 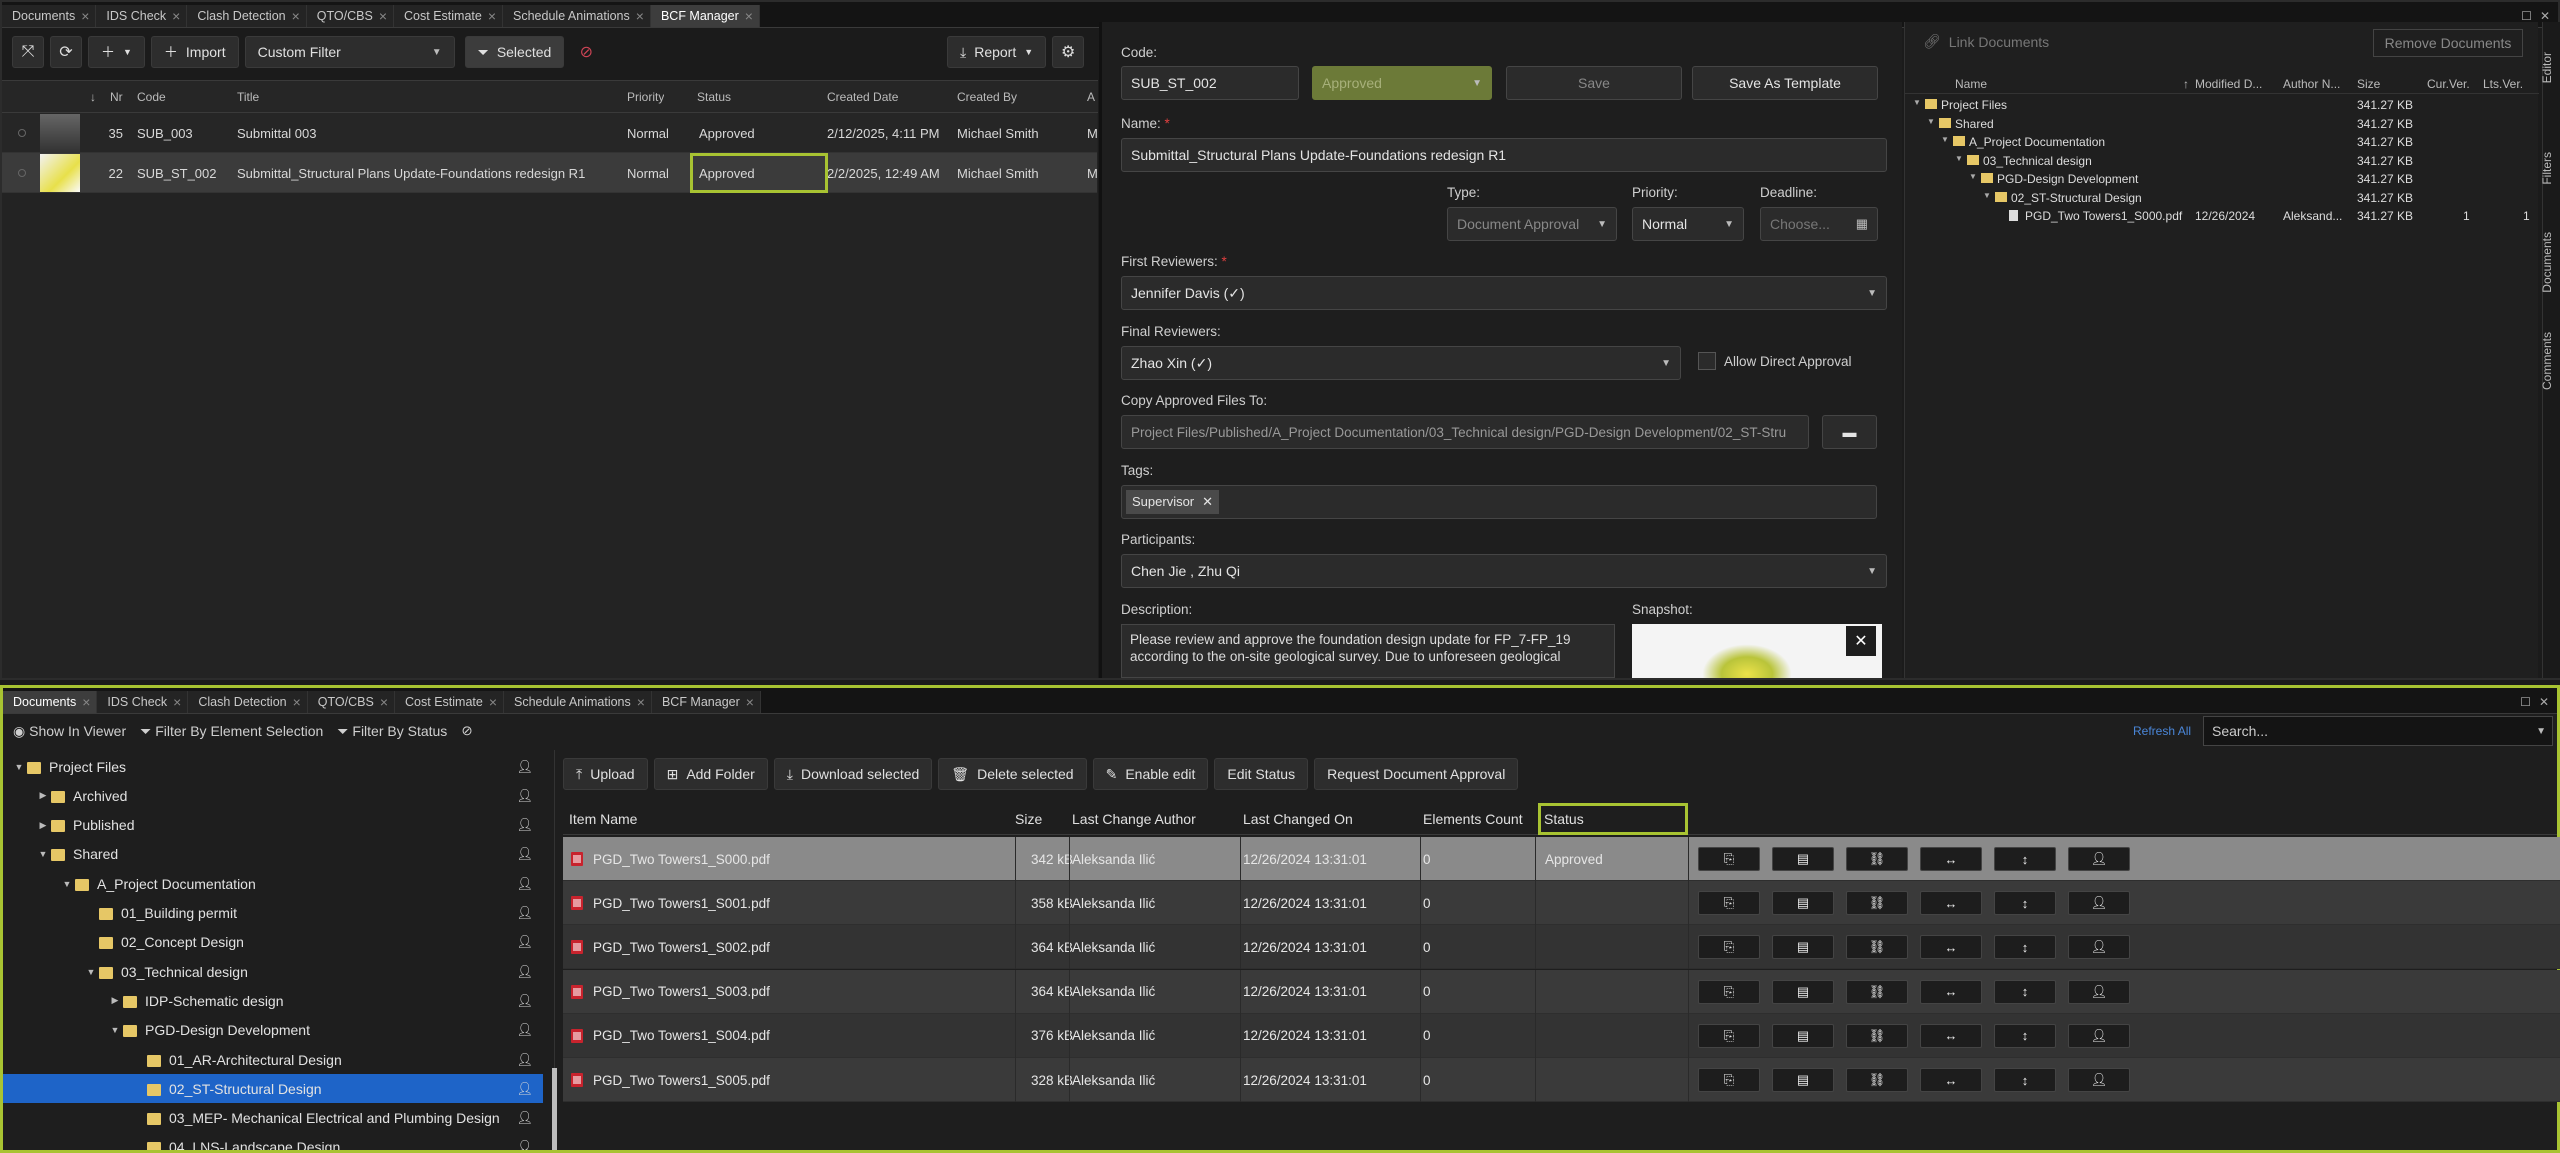 What do you see at coordinates (50, 702) in the screenshot?
I see `bottom-tab: Documents ×` at bounding box center [50, 702].